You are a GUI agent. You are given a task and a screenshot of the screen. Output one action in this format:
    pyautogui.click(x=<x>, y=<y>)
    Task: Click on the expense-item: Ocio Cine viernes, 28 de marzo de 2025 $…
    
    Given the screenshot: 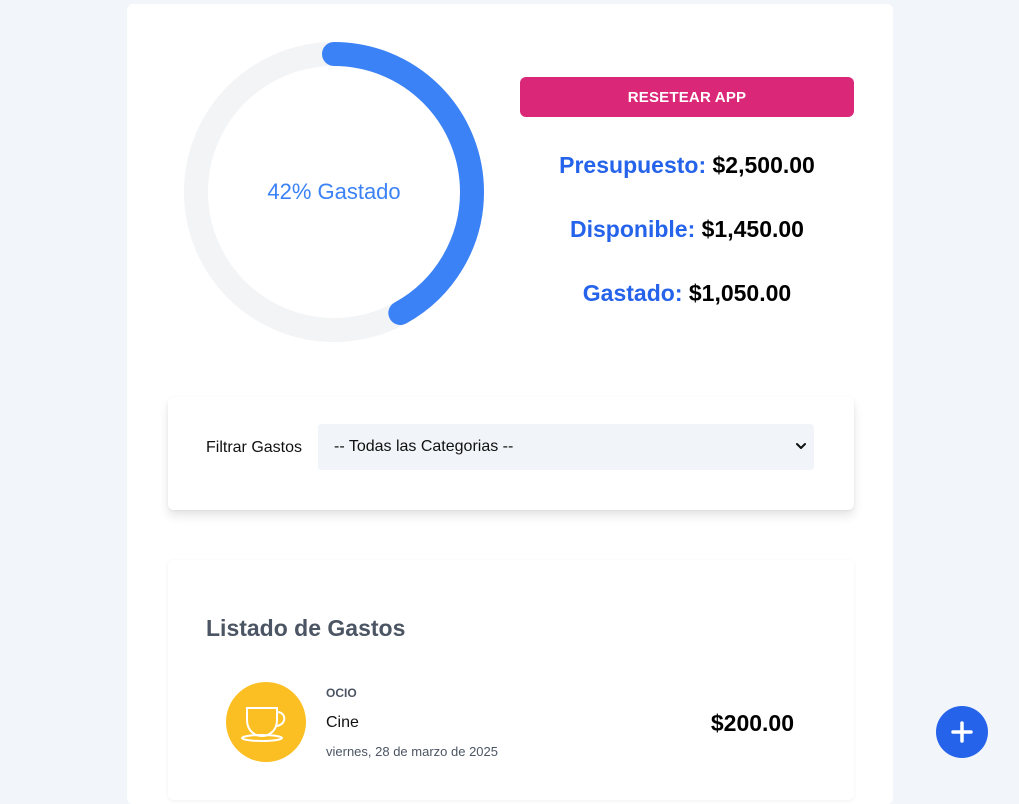 What is the action you would take?
    pyautogui.click(x=521, y=722)
    